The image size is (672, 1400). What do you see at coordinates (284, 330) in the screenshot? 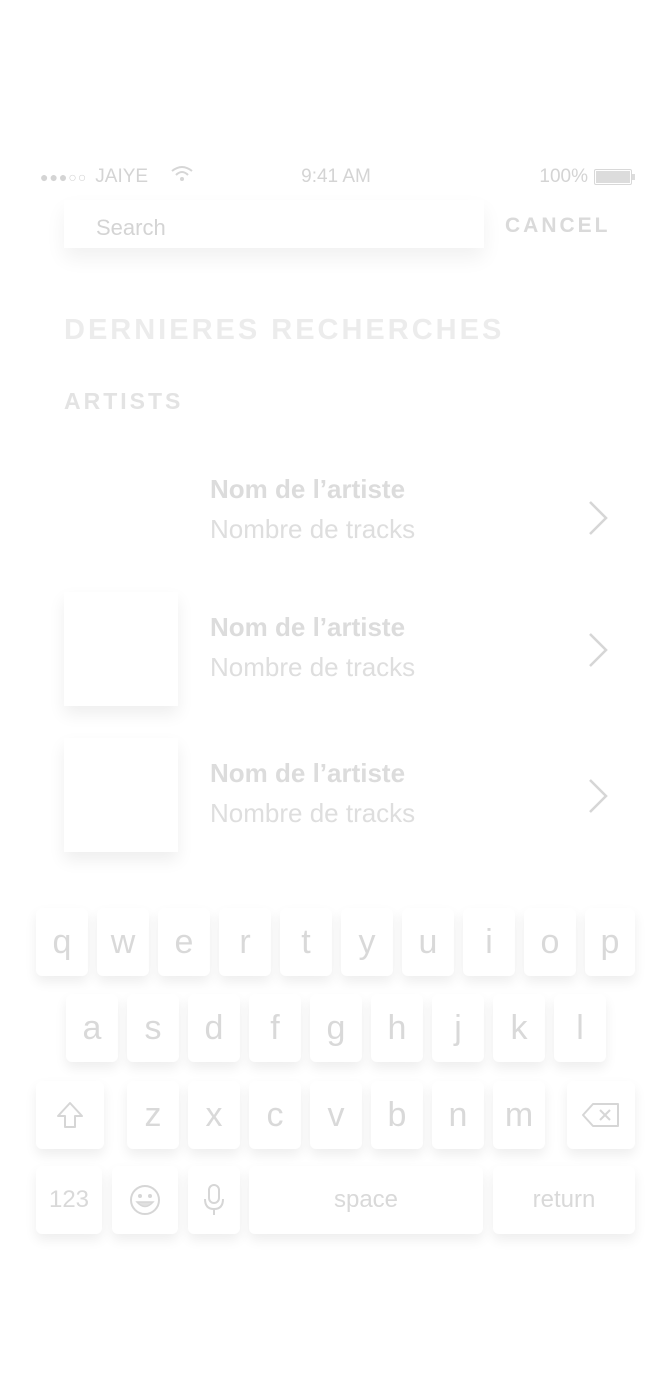
I see `section-title-recent-searches: DERNIERES RECHERCHES` at bounding box center [284, 330].